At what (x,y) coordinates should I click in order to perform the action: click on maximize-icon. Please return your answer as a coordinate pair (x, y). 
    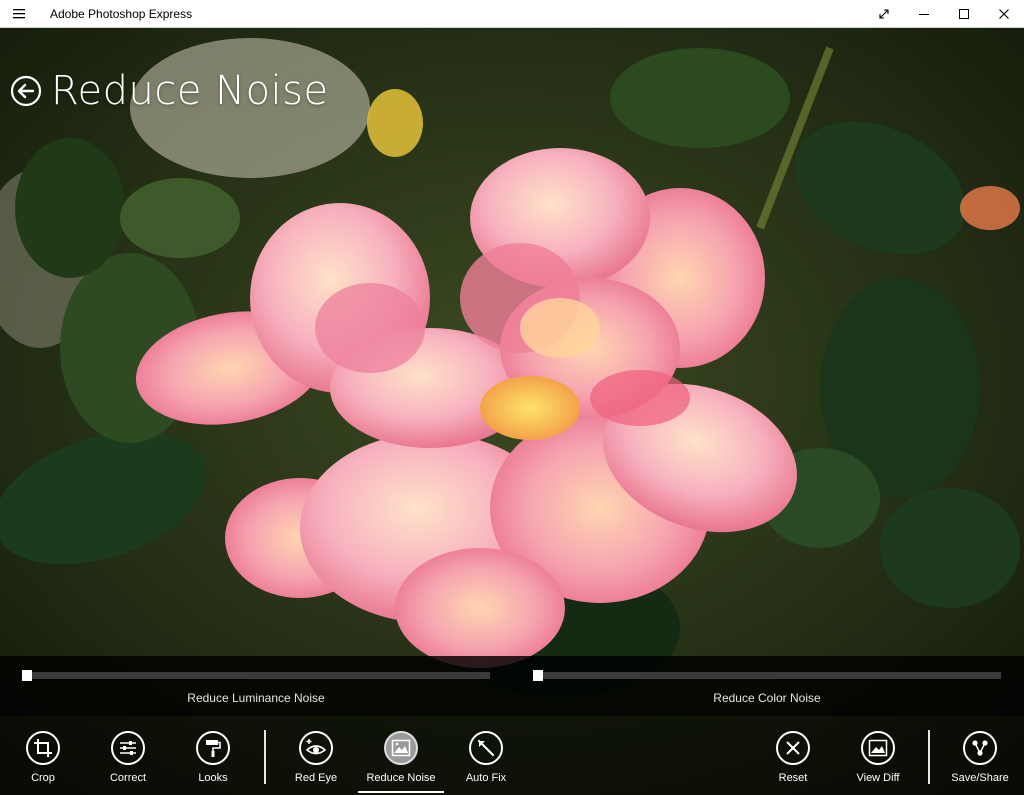
    Looking at the image, I should click on (964, 13).